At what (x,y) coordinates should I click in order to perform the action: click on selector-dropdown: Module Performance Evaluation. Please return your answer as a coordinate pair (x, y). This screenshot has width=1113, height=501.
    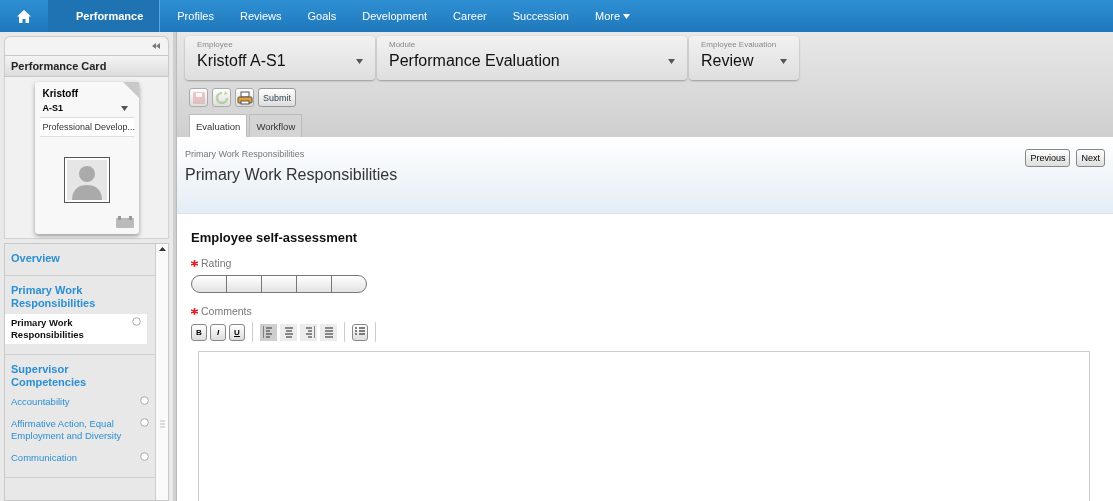
    Looking at the image, I should click on (532, 58).